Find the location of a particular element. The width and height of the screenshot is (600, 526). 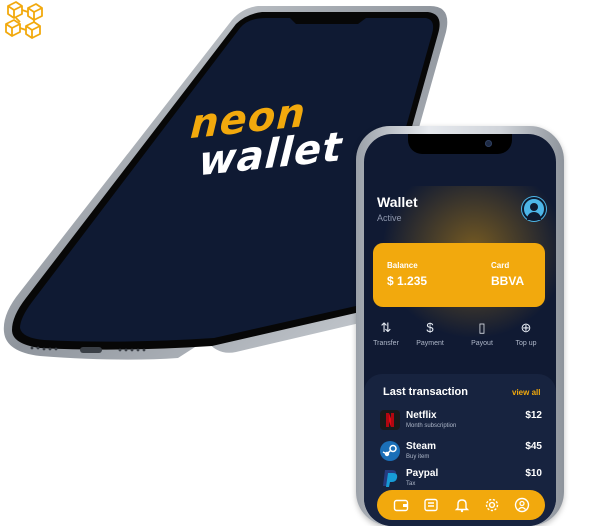

transaction-amount: $12 is located at coordinates (533, 415).